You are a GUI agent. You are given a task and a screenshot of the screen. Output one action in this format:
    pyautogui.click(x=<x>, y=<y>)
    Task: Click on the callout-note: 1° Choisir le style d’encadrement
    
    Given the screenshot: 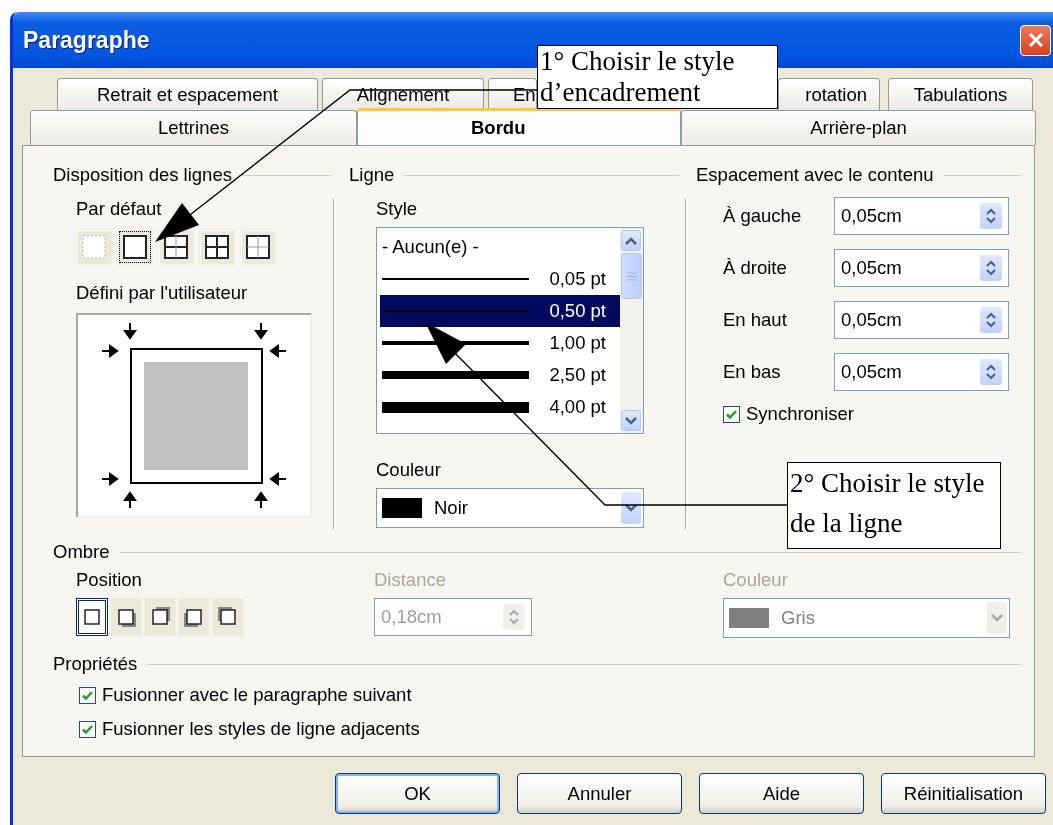 What is the action you would take?
    pyautogui.click(x=657, y=77)
    